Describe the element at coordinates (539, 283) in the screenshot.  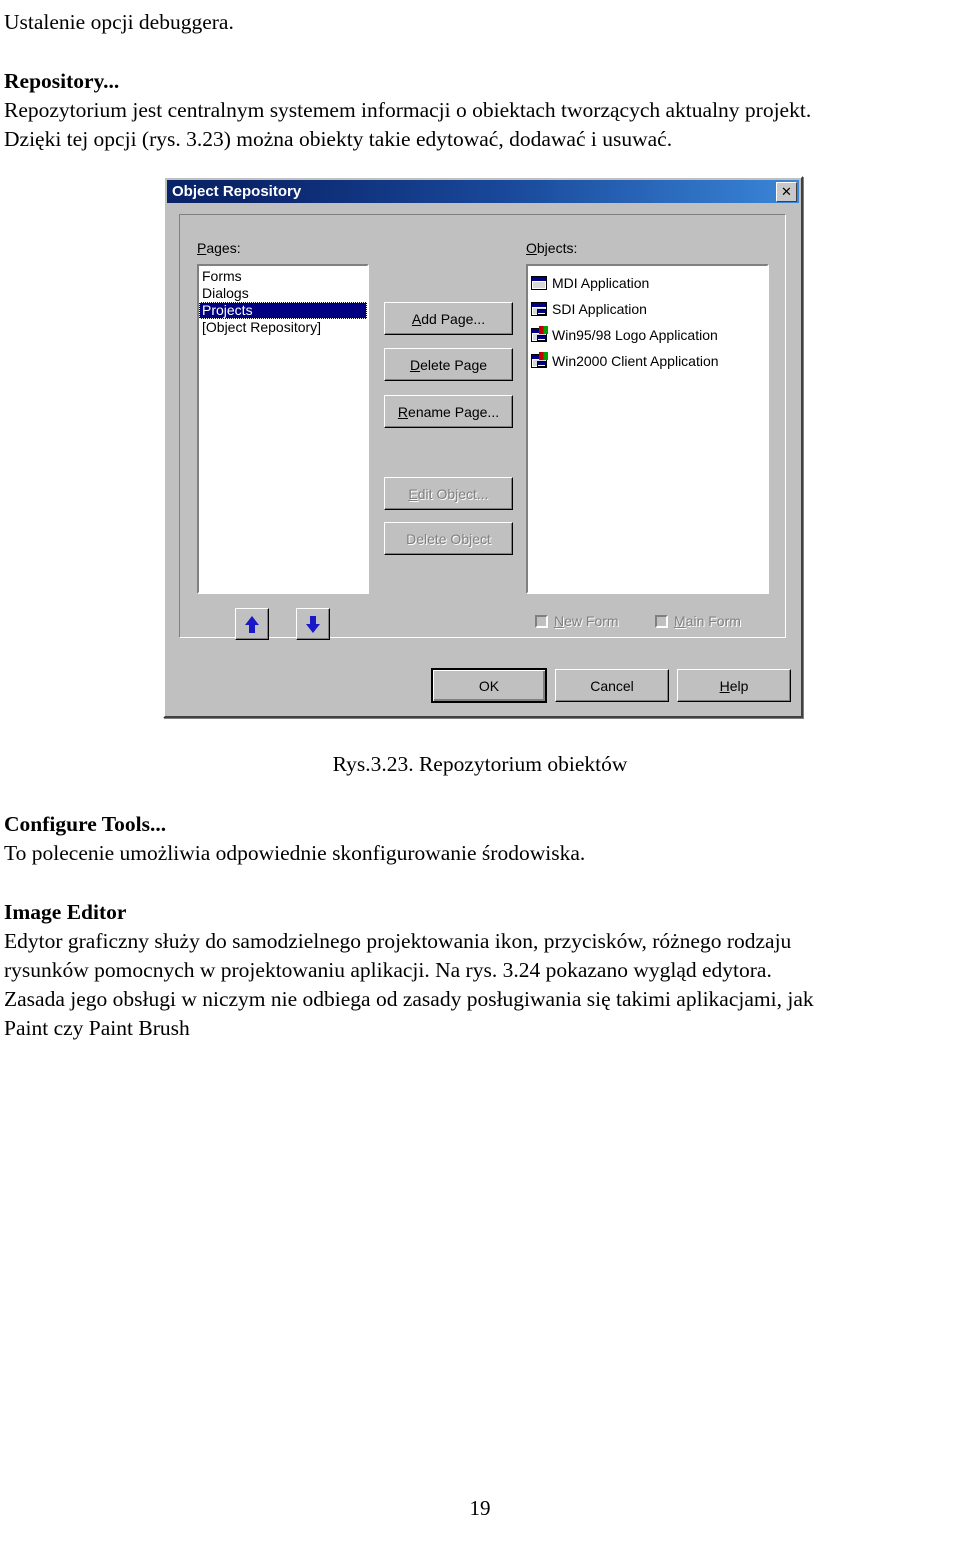
I see `mdi-window-icon` at that location.